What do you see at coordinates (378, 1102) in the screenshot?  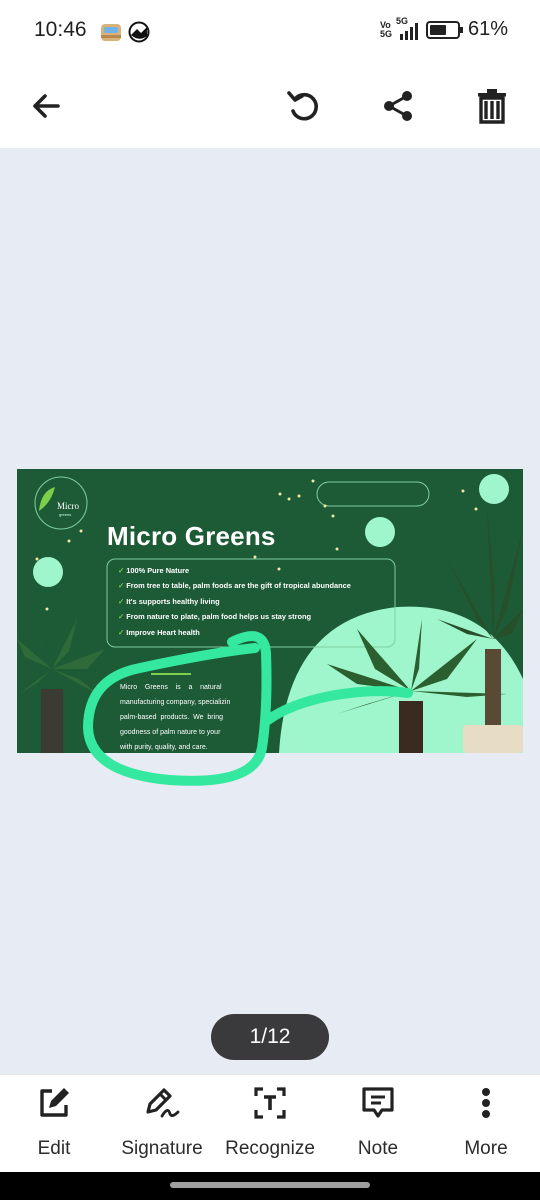 I see `note-icon` at bounding box center [378, 1102].